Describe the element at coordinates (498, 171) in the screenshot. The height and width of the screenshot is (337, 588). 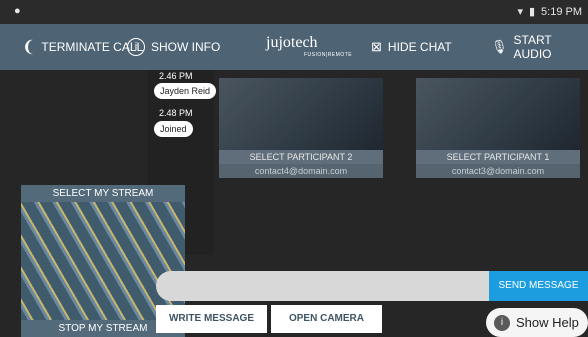
I see `participant-contact: contact3@domain.com` at that location.